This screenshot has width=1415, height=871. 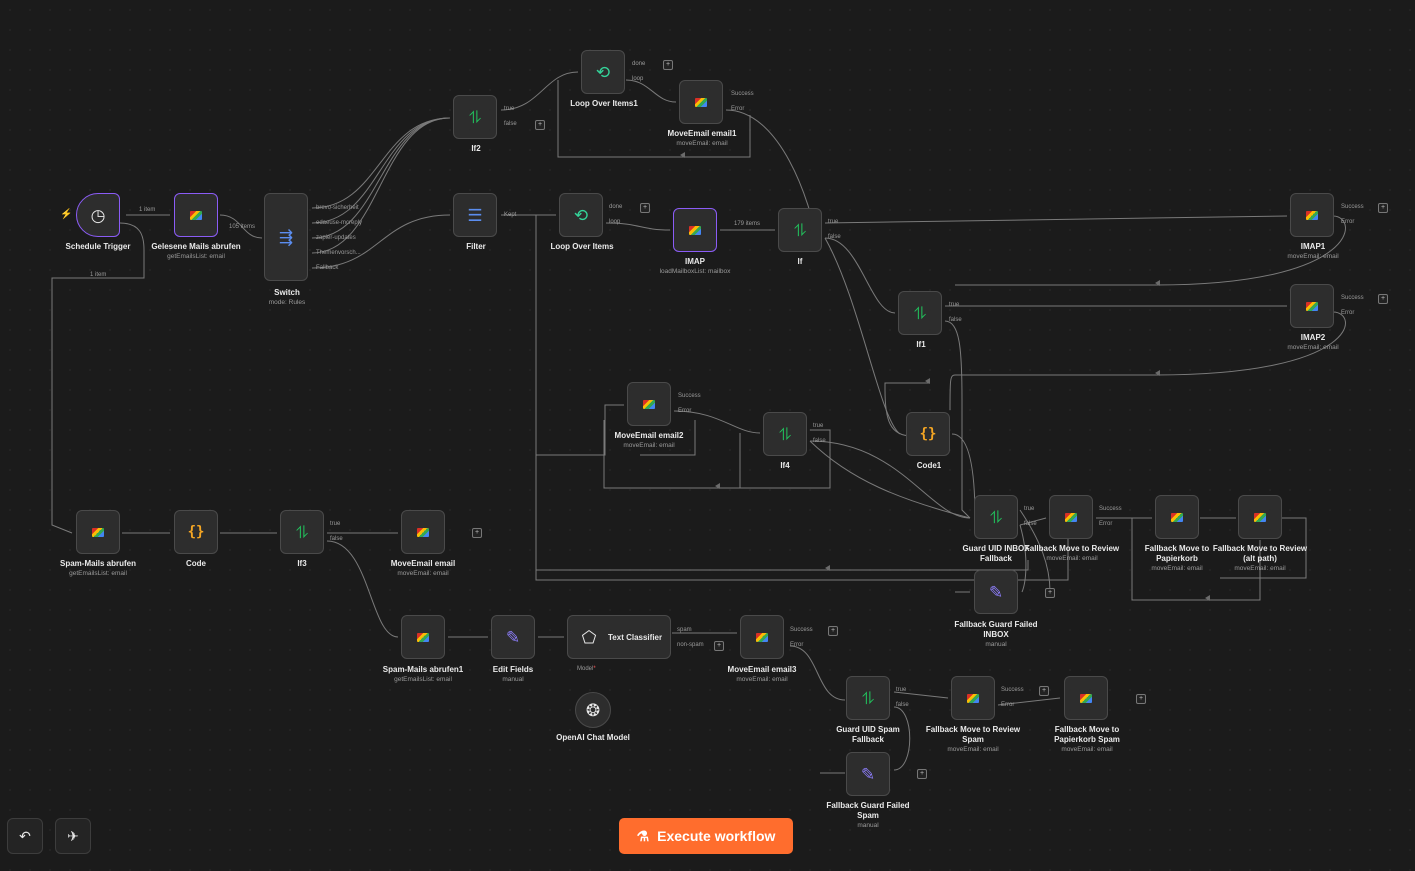 I want to click on node-openai-chat-model: ❂, so click(x=593, y=710).